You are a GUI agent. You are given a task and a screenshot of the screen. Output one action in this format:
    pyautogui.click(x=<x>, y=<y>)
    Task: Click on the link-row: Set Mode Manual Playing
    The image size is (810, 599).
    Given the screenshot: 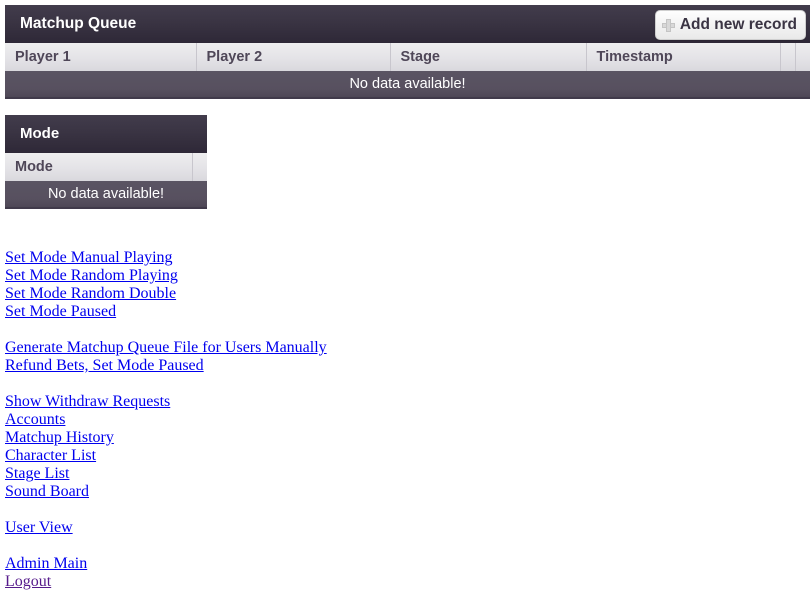 What is the action you would take?
    pyautogui.click(x=407, y=258)
    